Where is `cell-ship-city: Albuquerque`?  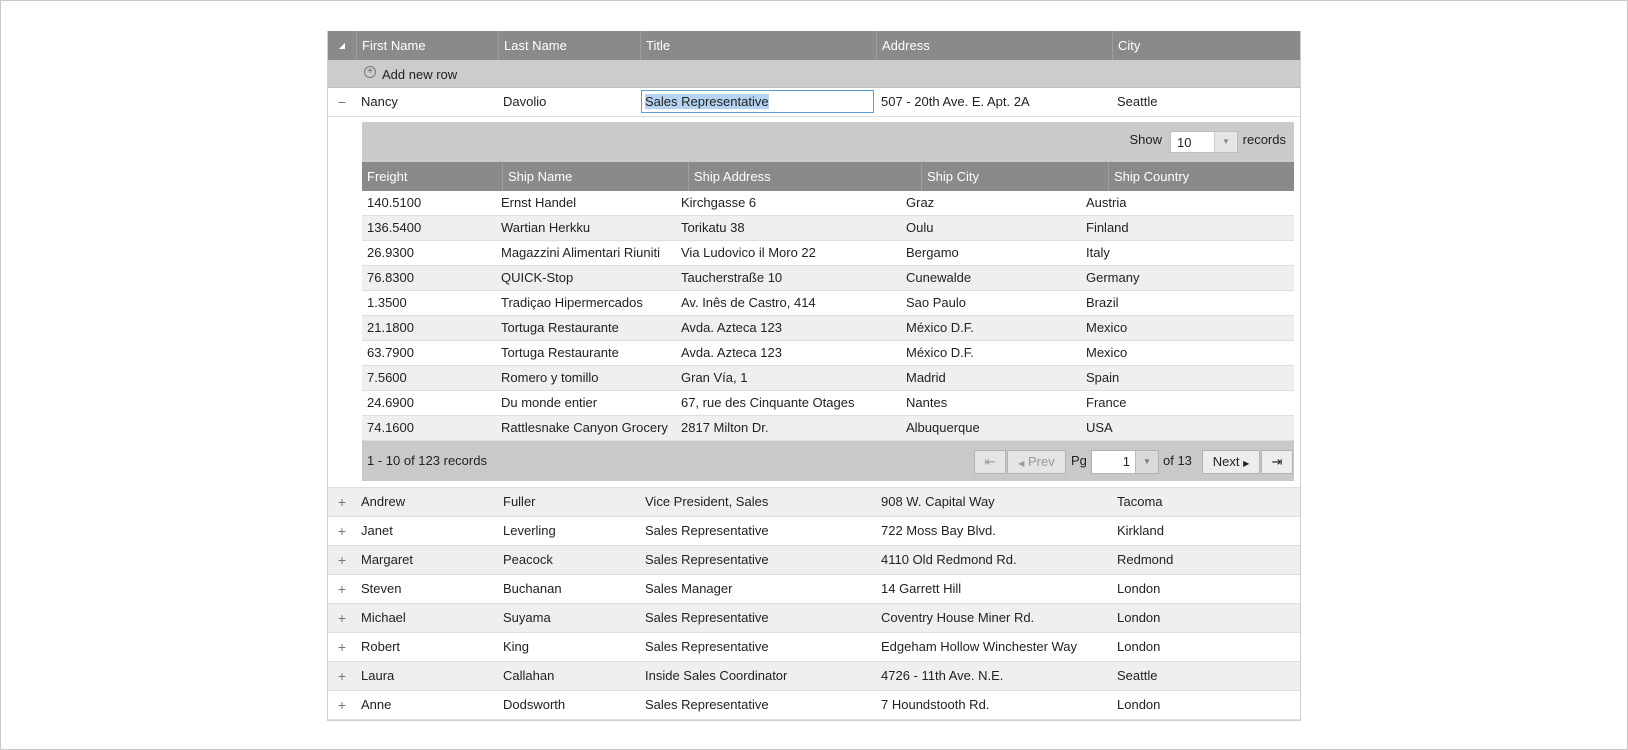
cell-ship-city: Albuquerque is located at coordinates (943, 427).